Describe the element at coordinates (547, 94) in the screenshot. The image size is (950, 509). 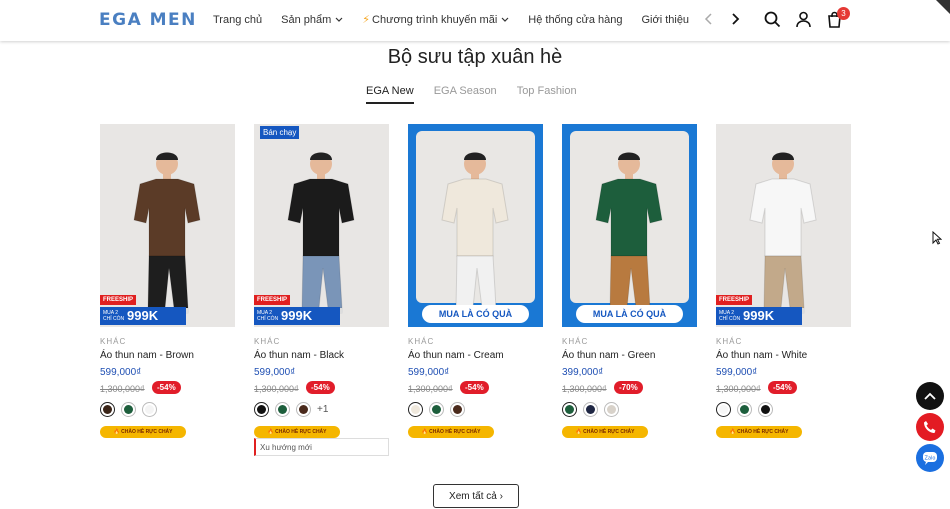
I see `tab-top-fashion: Top Fashion` at that location.